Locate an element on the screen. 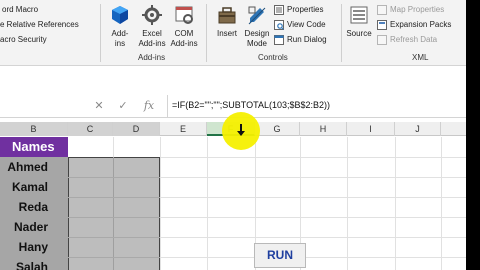 This screenshot has width=480, height=270. name-cell: Salah is located at coordinates (34, 263).